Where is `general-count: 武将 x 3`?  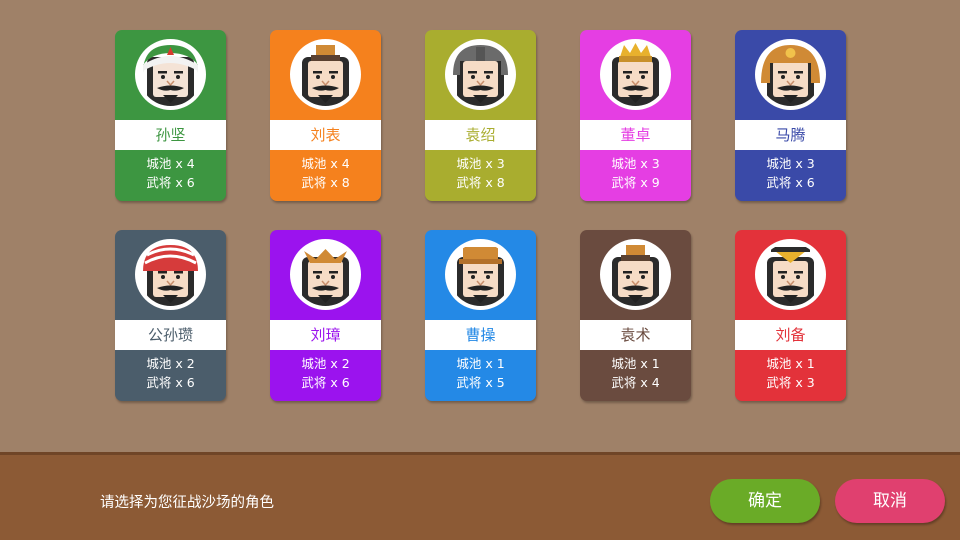 general-count: 武将 x 3 is located at coordinates (790, 382).